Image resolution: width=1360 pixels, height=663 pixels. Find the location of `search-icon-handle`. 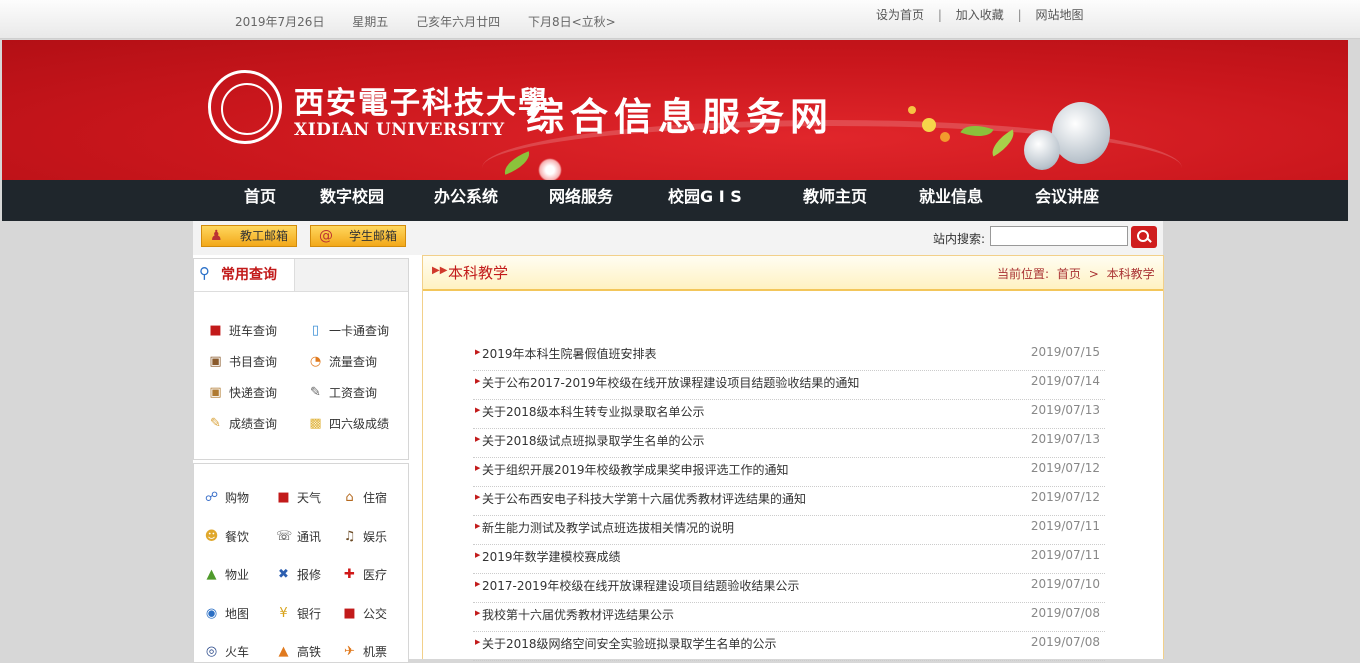

search-icon-handle is located at coordinates (1149, 240).